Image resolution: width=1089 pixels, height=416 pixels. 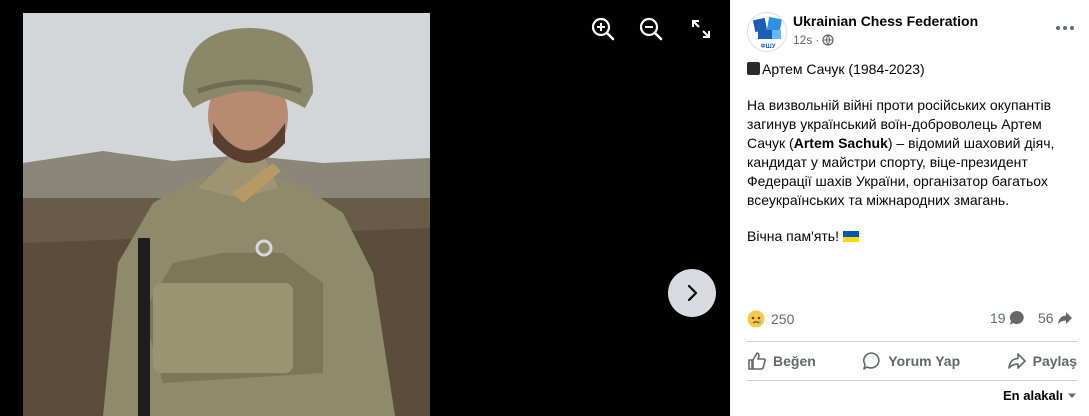 I want to click on body-bold-name: Artem Sachuk, so click(x=840, y=143).